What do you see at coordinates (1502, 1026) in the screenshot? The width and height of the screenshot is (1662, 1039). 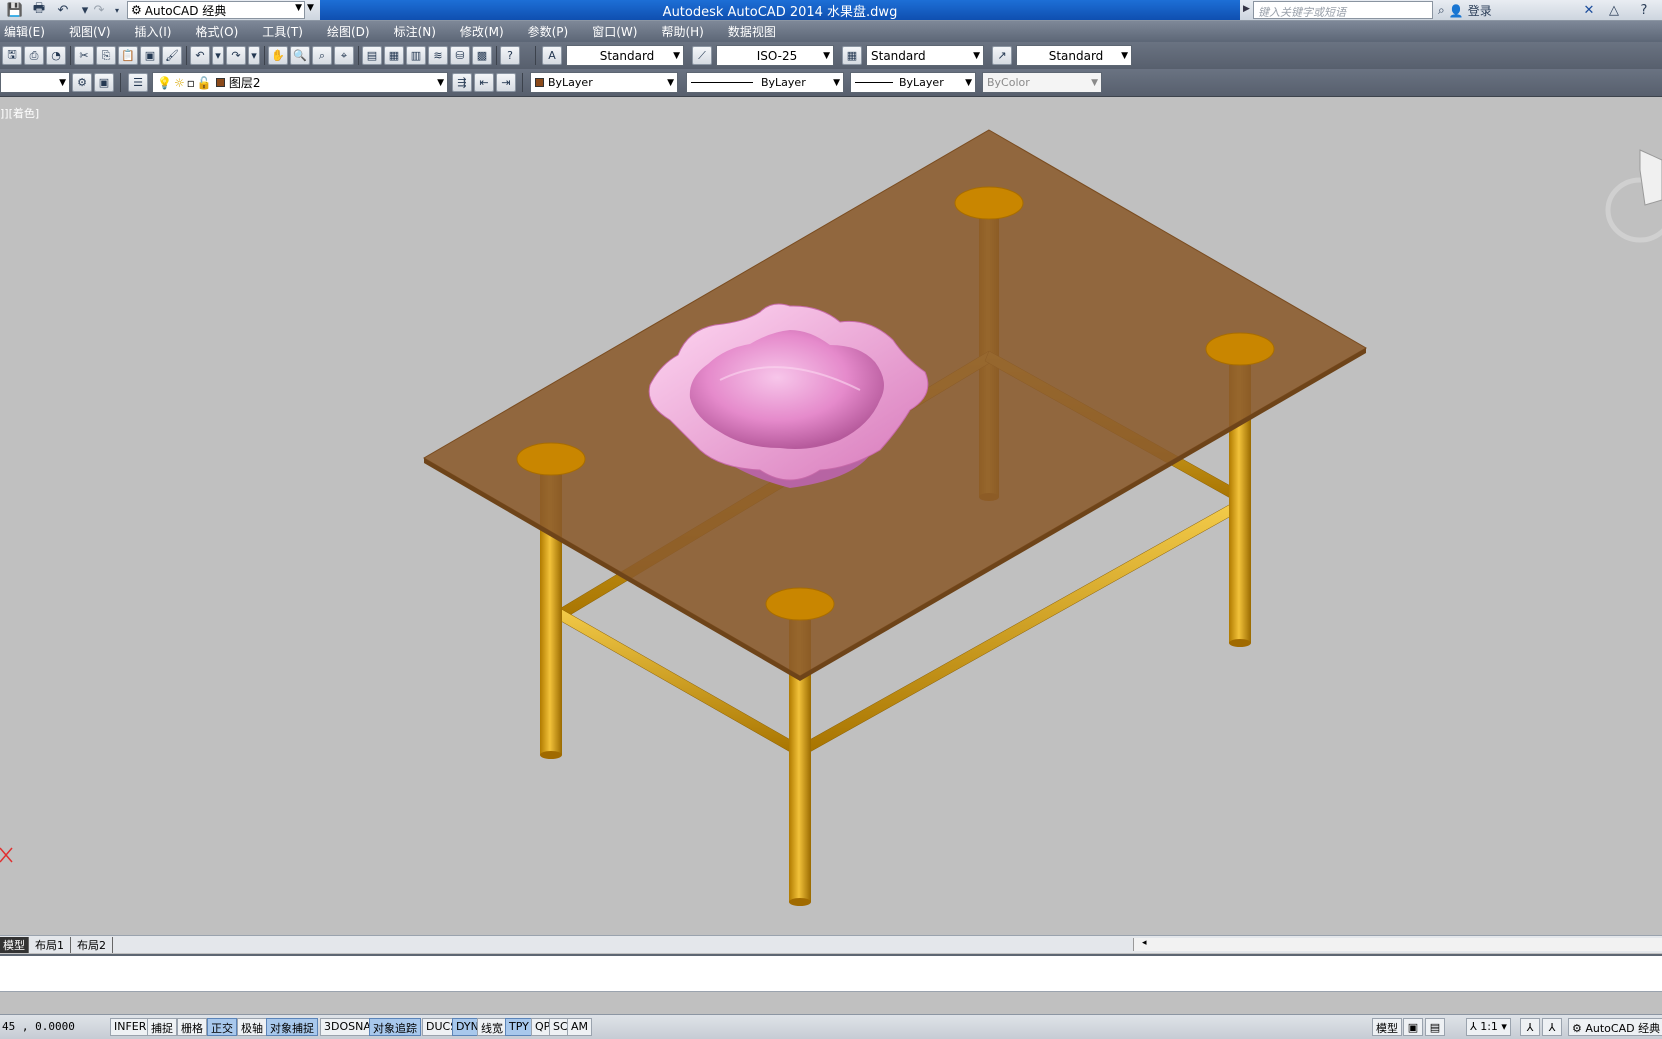 I see `chevron-down-icon: ▾` at bounding box center [1502, 1026].